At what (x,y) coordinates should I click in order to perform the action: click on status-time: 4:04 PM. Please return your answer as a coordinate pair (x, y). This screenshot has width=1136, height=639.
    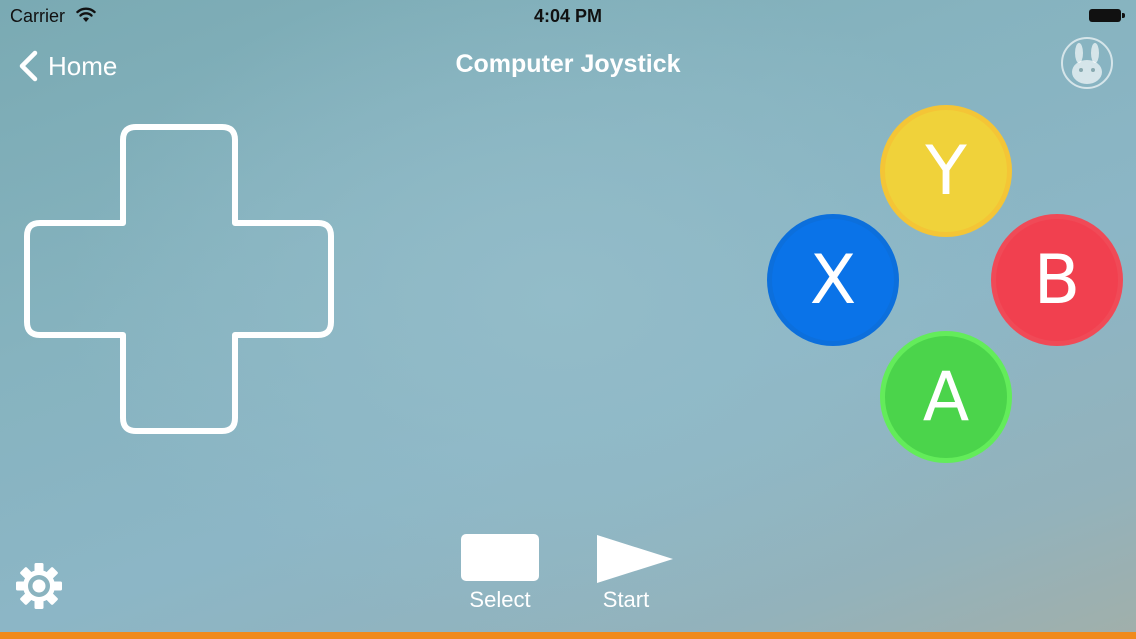
    Looking at the image, I should click on (568, 16).